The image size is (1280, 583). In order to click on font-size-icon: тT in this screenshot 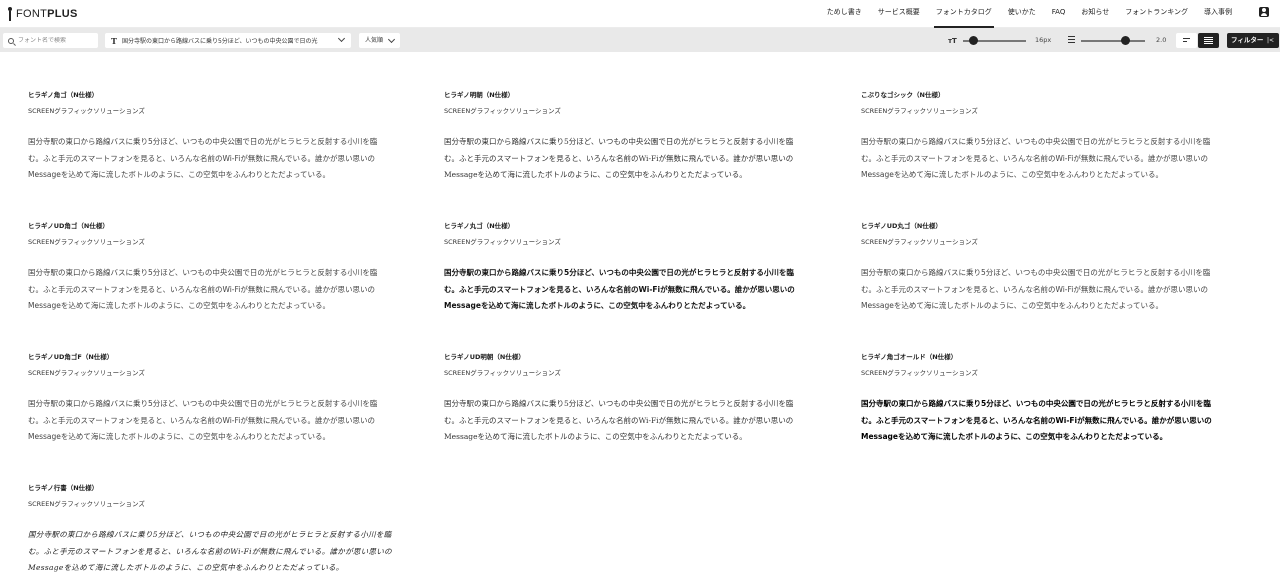, I will do `click(952, 41)`.